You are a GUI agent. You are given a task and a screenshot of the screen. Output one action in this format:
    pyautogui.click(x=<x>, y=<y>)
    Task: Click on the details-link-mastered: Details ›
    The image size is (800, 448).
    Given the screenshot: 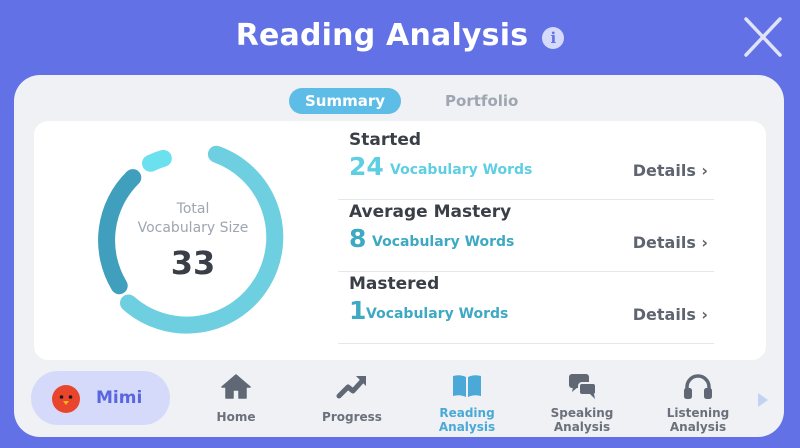 What is the action you would take?
    pyautogui.click(x=670, y=314)
    